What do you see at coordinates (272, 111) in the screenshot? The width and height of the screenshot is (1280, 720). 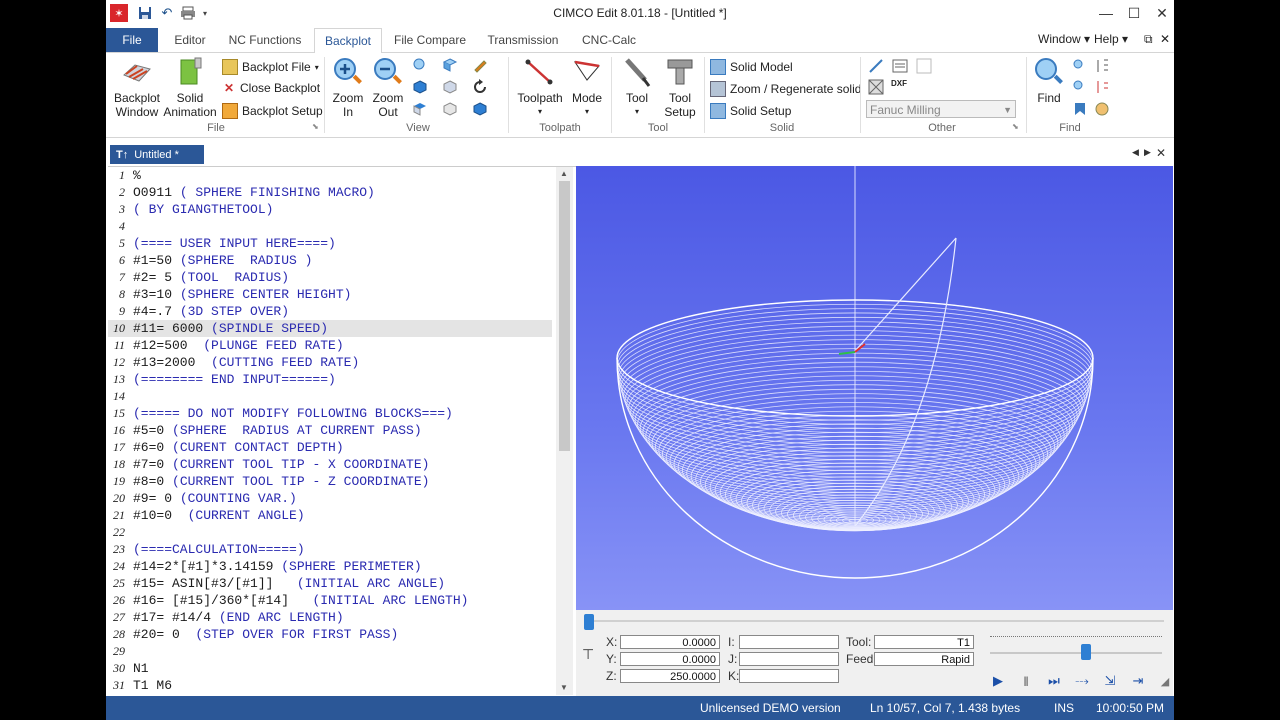 I see `backplot-setup-button: Backplot Setup` at bounding box center [272, 111].